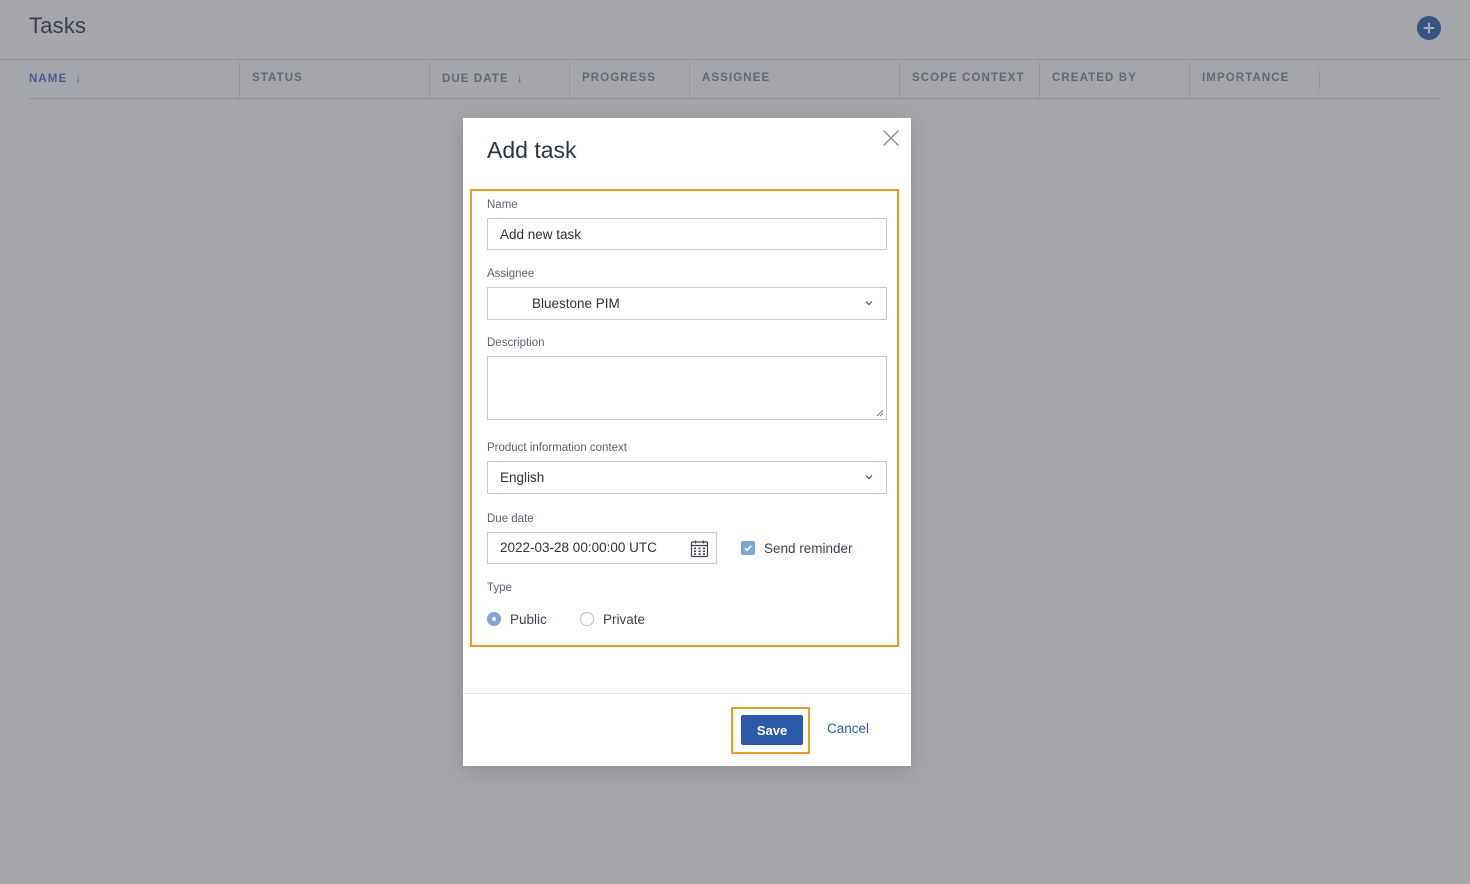 This screenshot has height=884, width=1470. I want to click on calendar-icon, so click(699, 548).